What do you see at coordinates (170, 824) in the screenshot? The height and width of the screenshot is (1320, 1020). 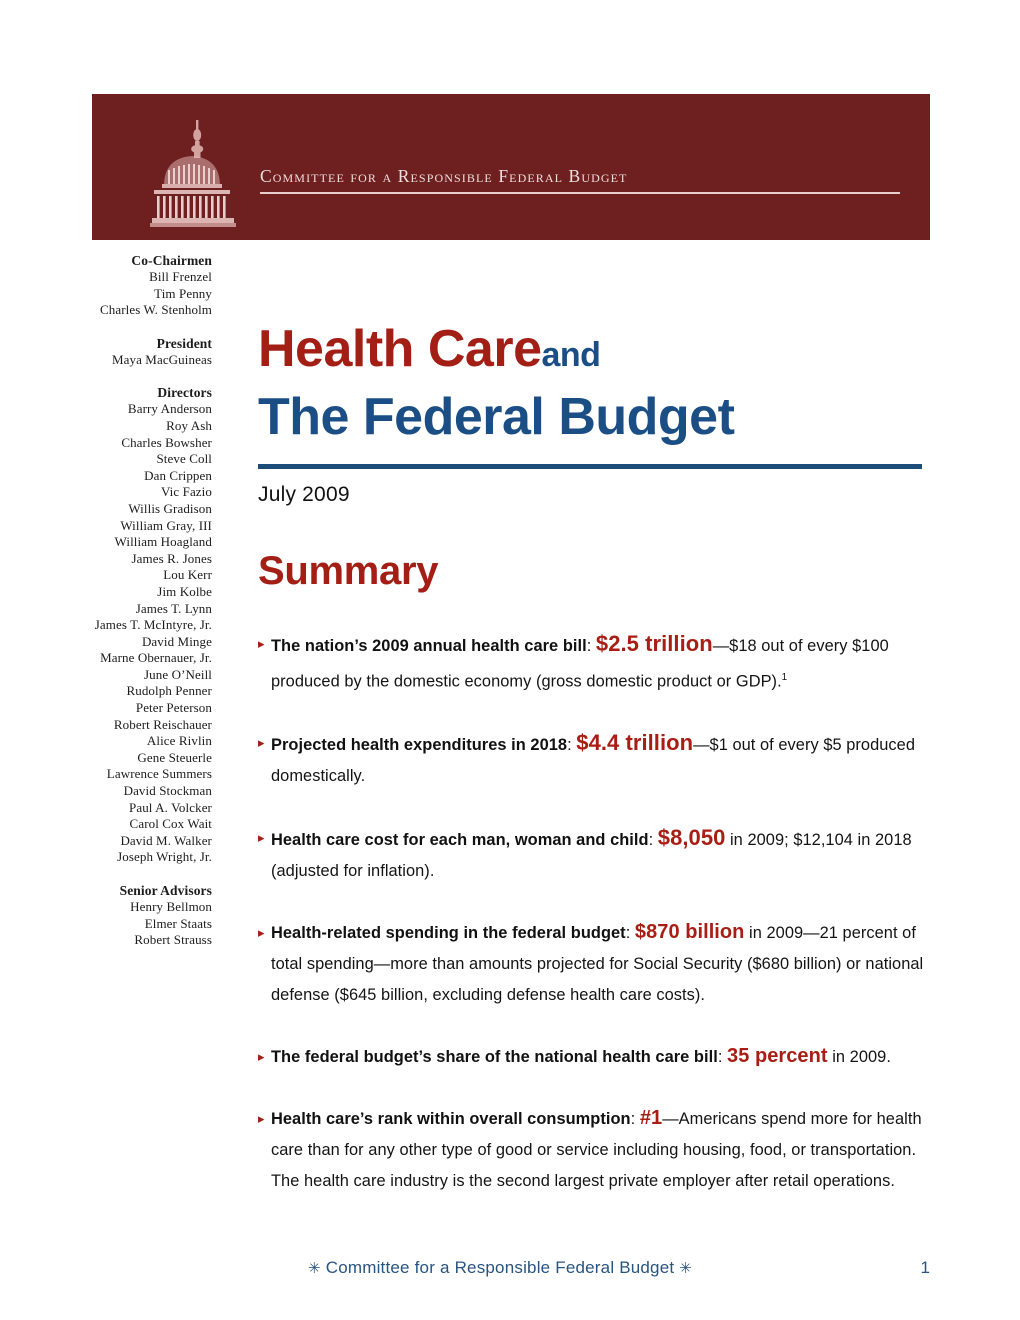 I see `sidebar-name: Carol Cox Wait` at bounding box center [170, 824].